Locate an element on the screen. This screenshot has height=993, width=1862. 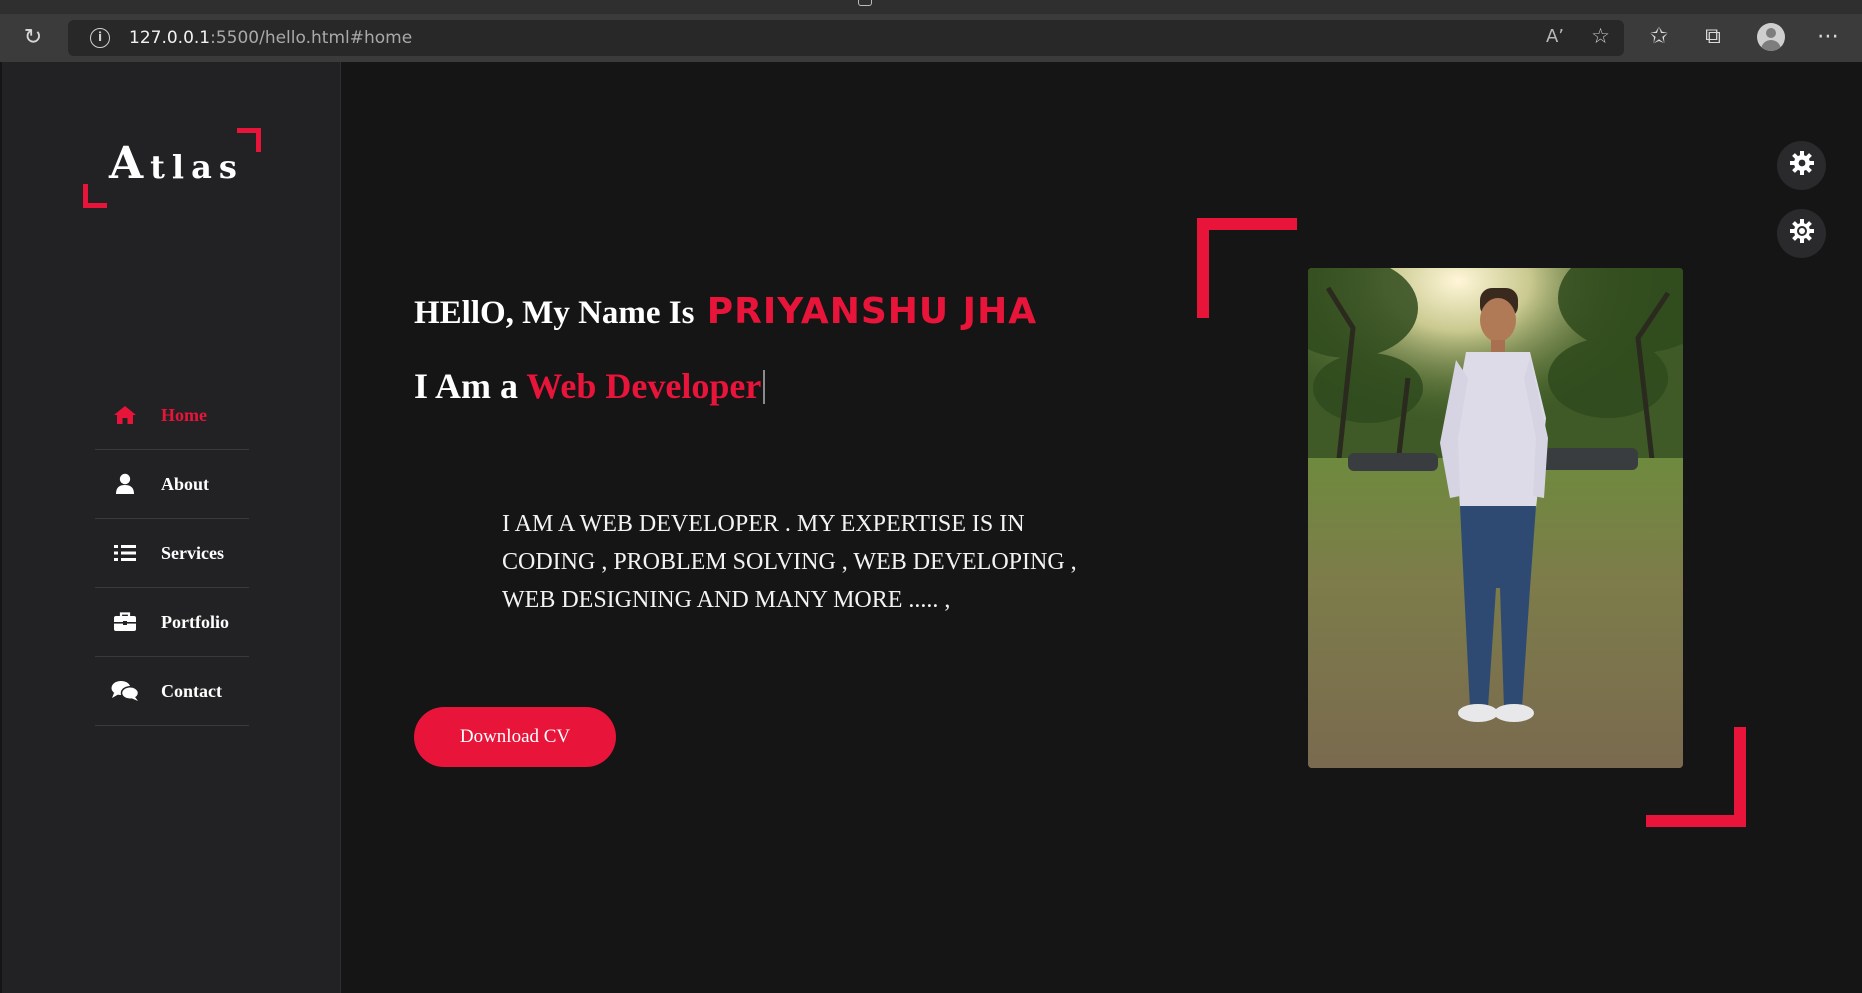
settings-gear-icon is located at coordinates (1802, 165).